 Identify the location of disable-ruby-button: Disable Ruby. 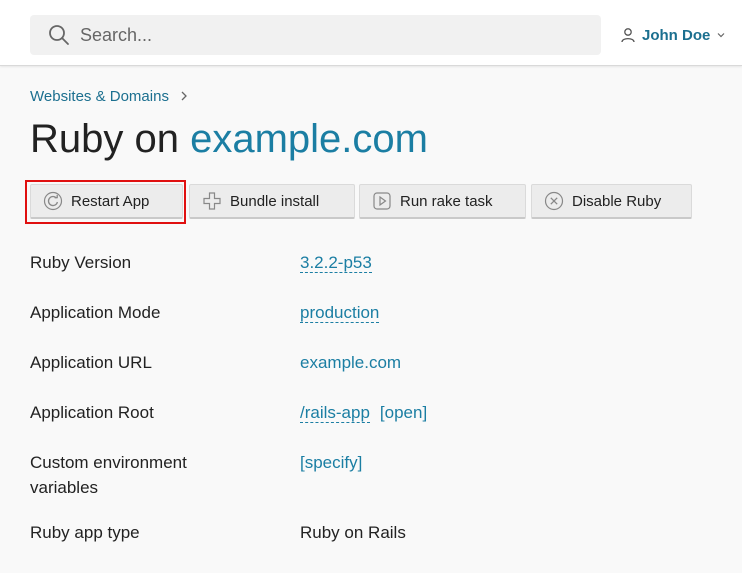
(611, 201).